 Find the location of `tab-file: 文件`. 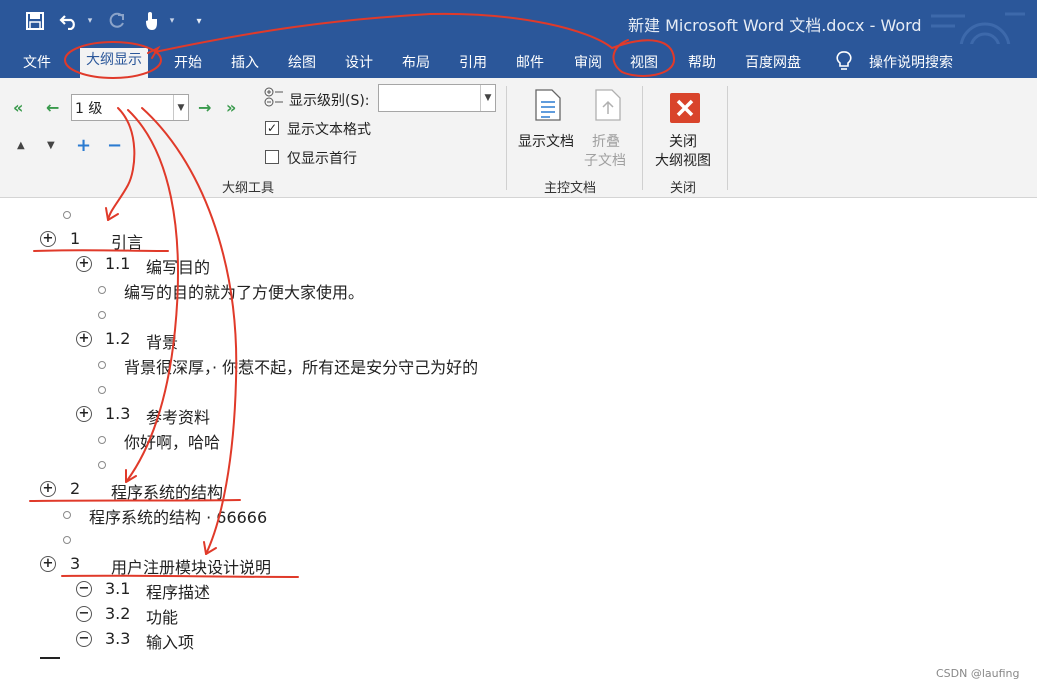

tab-file: 文件 is located at coordinates (37, 62).